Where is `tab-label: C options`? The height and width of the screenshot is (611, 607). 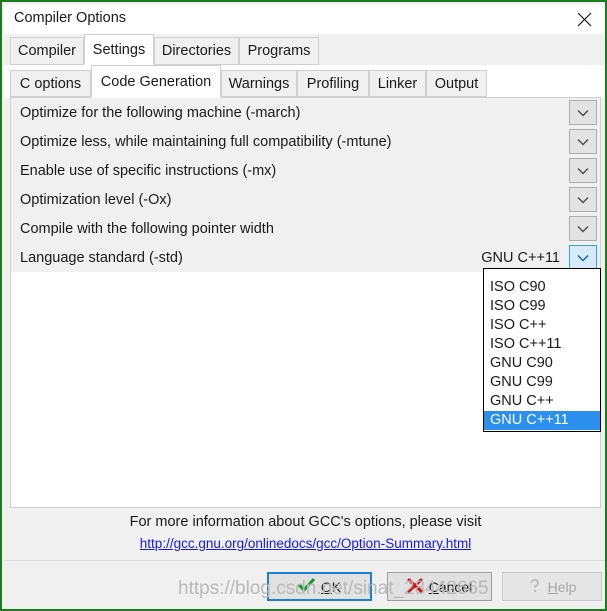
tab-label: C options is located at coordinates (50, 83).